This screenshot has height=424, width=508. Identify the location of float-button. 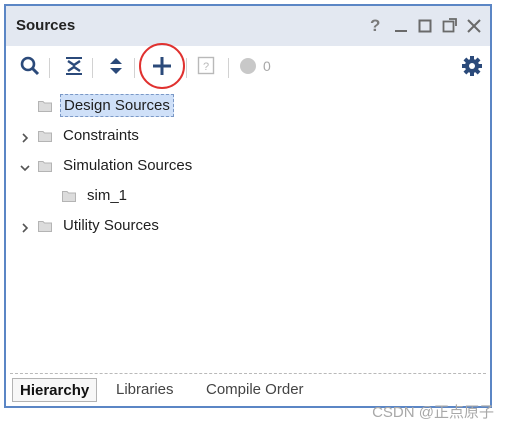
(450, 26).